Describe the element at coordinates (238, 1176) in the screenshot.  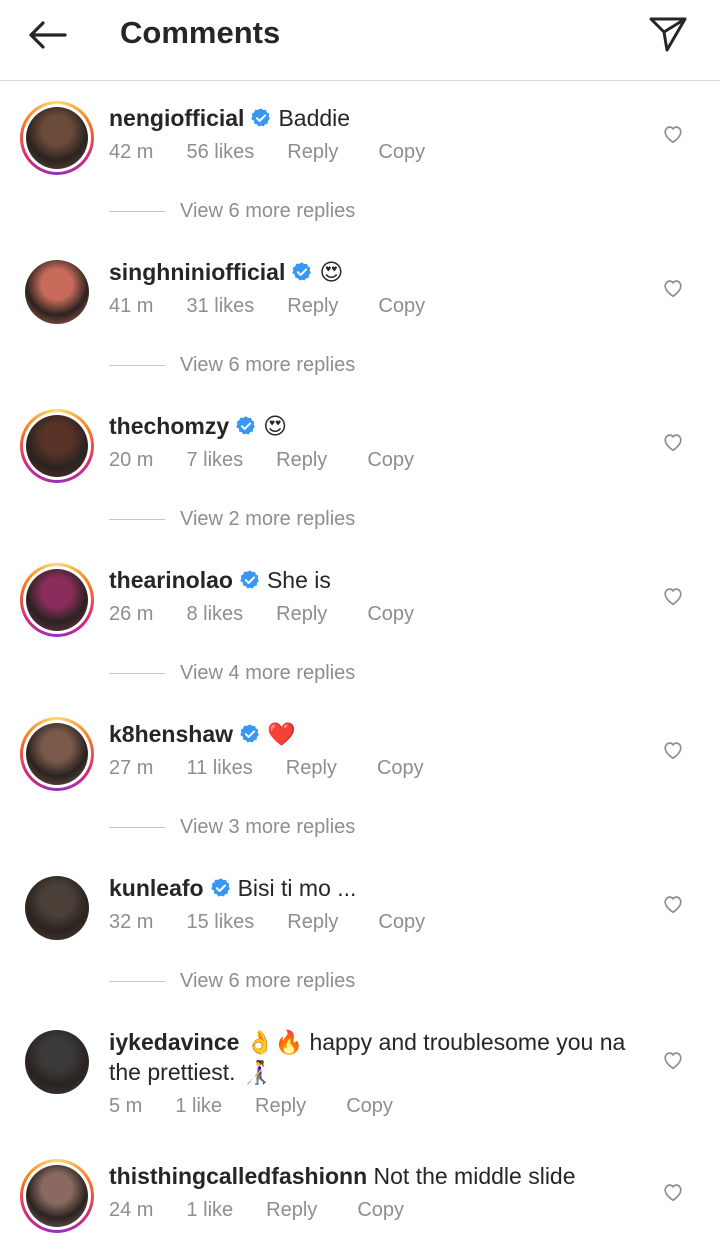
I see `username-link: thisthingcalledfashionn` at that location.